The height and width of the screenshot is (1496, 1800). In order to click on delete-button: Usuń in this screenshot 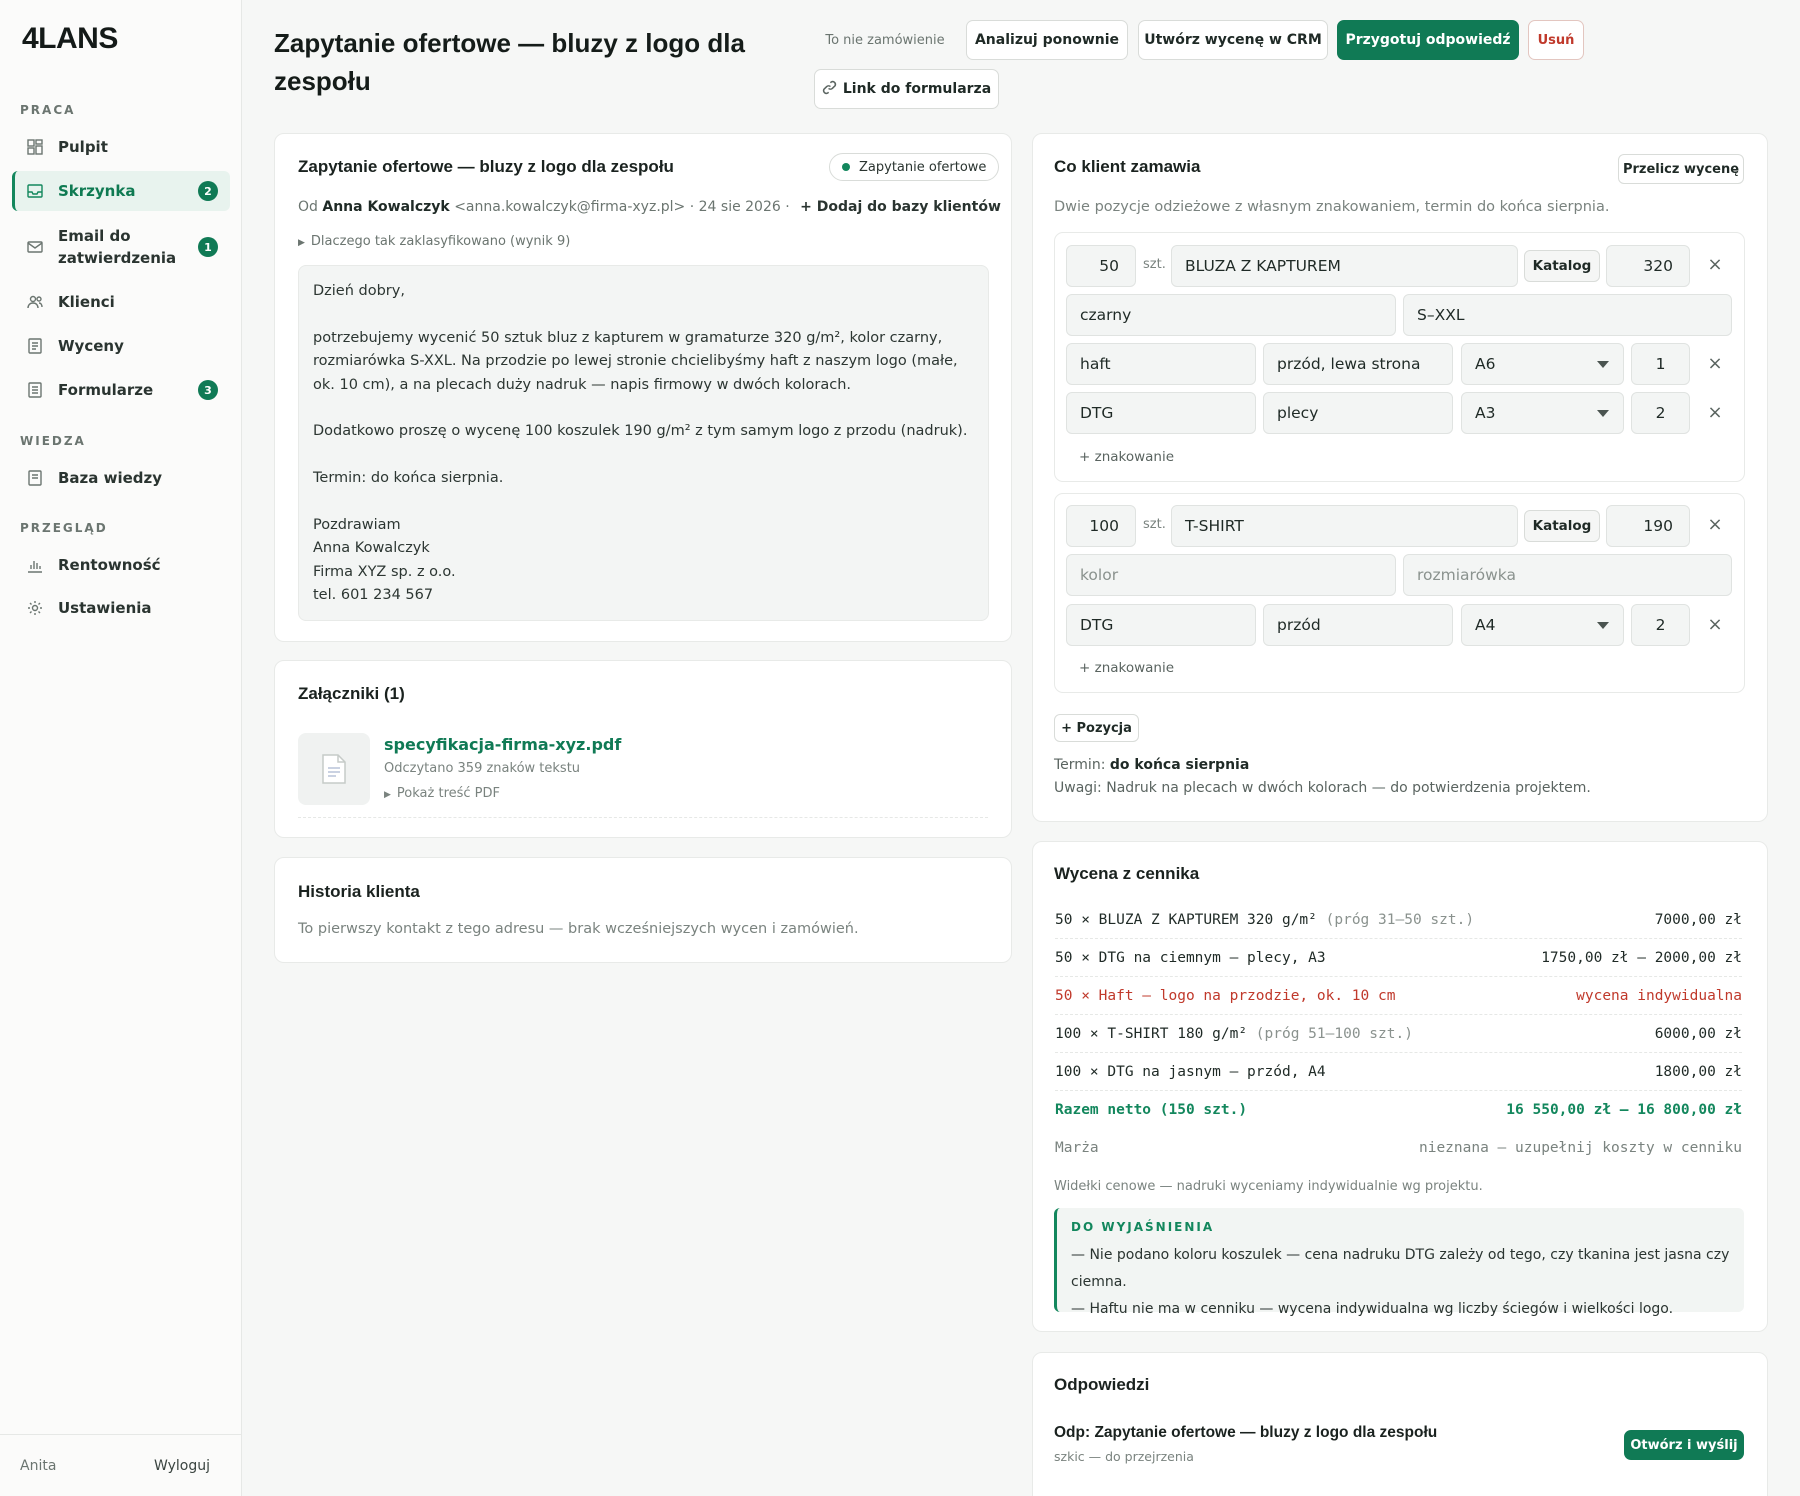, I will do `click(1556, 40)`.